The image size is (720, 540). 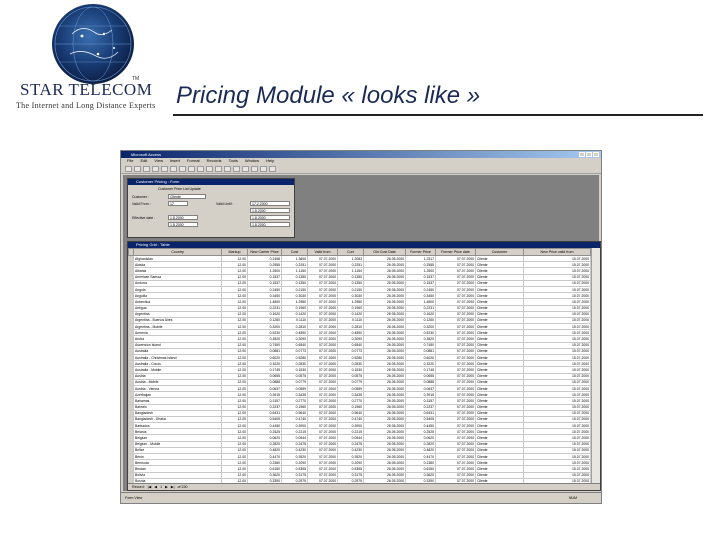 I want to click on column-header: New Carrier Price, so click(x=264, y=252).